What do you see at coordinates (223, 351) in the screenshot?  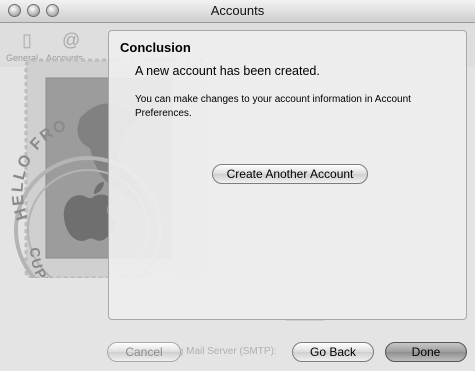 I see `background-smtp-label: ing Mail Server (SMTP):` at bounding box center [223, 351].